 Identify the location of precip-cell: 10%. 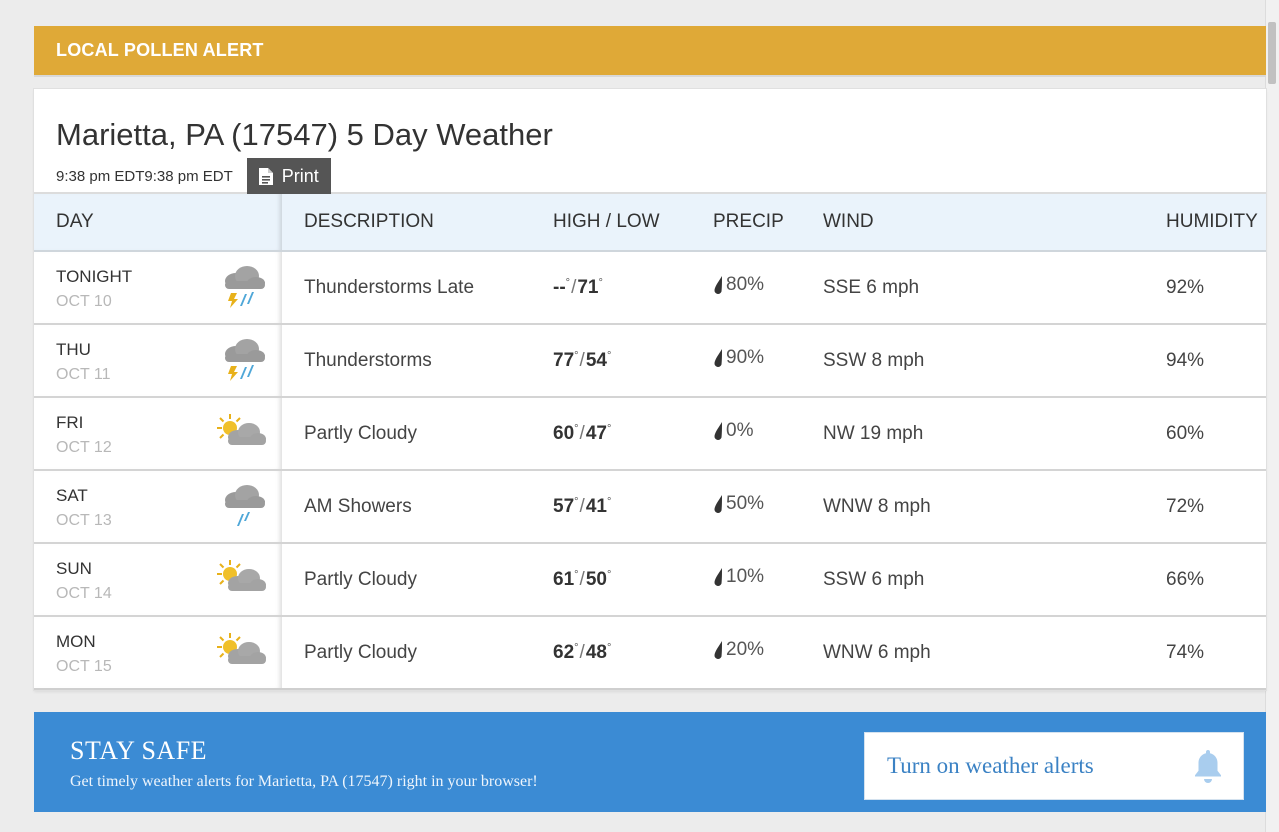
(768, 580).